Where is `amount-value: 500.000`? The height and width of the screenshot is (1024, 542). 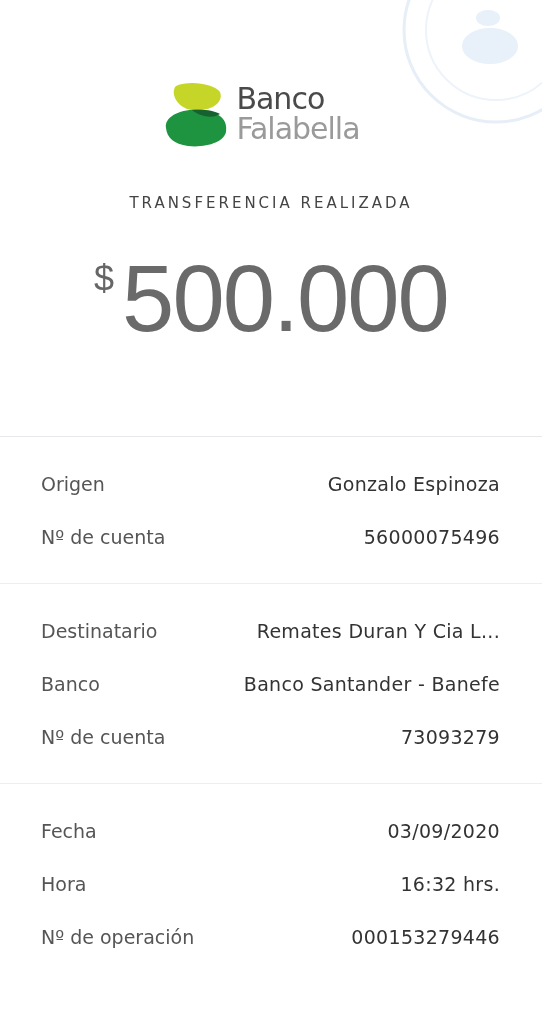 amount-value: 500.000 is located at coordinates (285, 299).